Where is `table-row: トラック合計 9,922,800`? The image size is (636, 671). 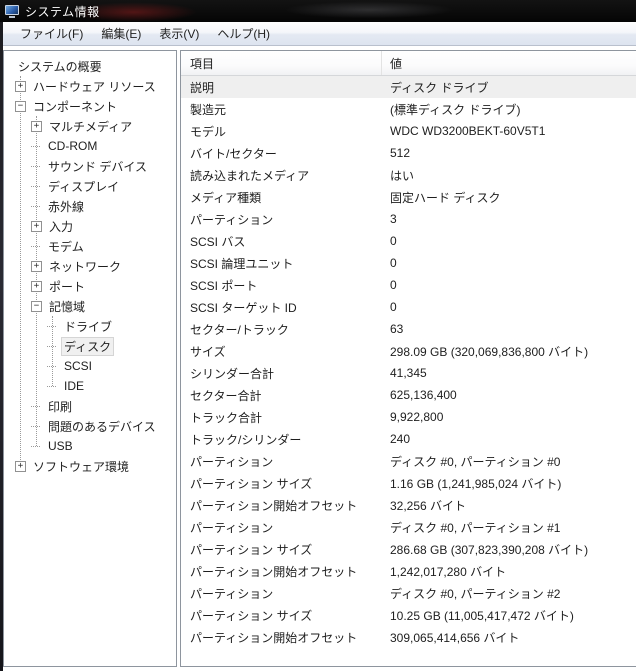
table-row: トラック合計 9,922,800 is located at coordinates (408, 417).